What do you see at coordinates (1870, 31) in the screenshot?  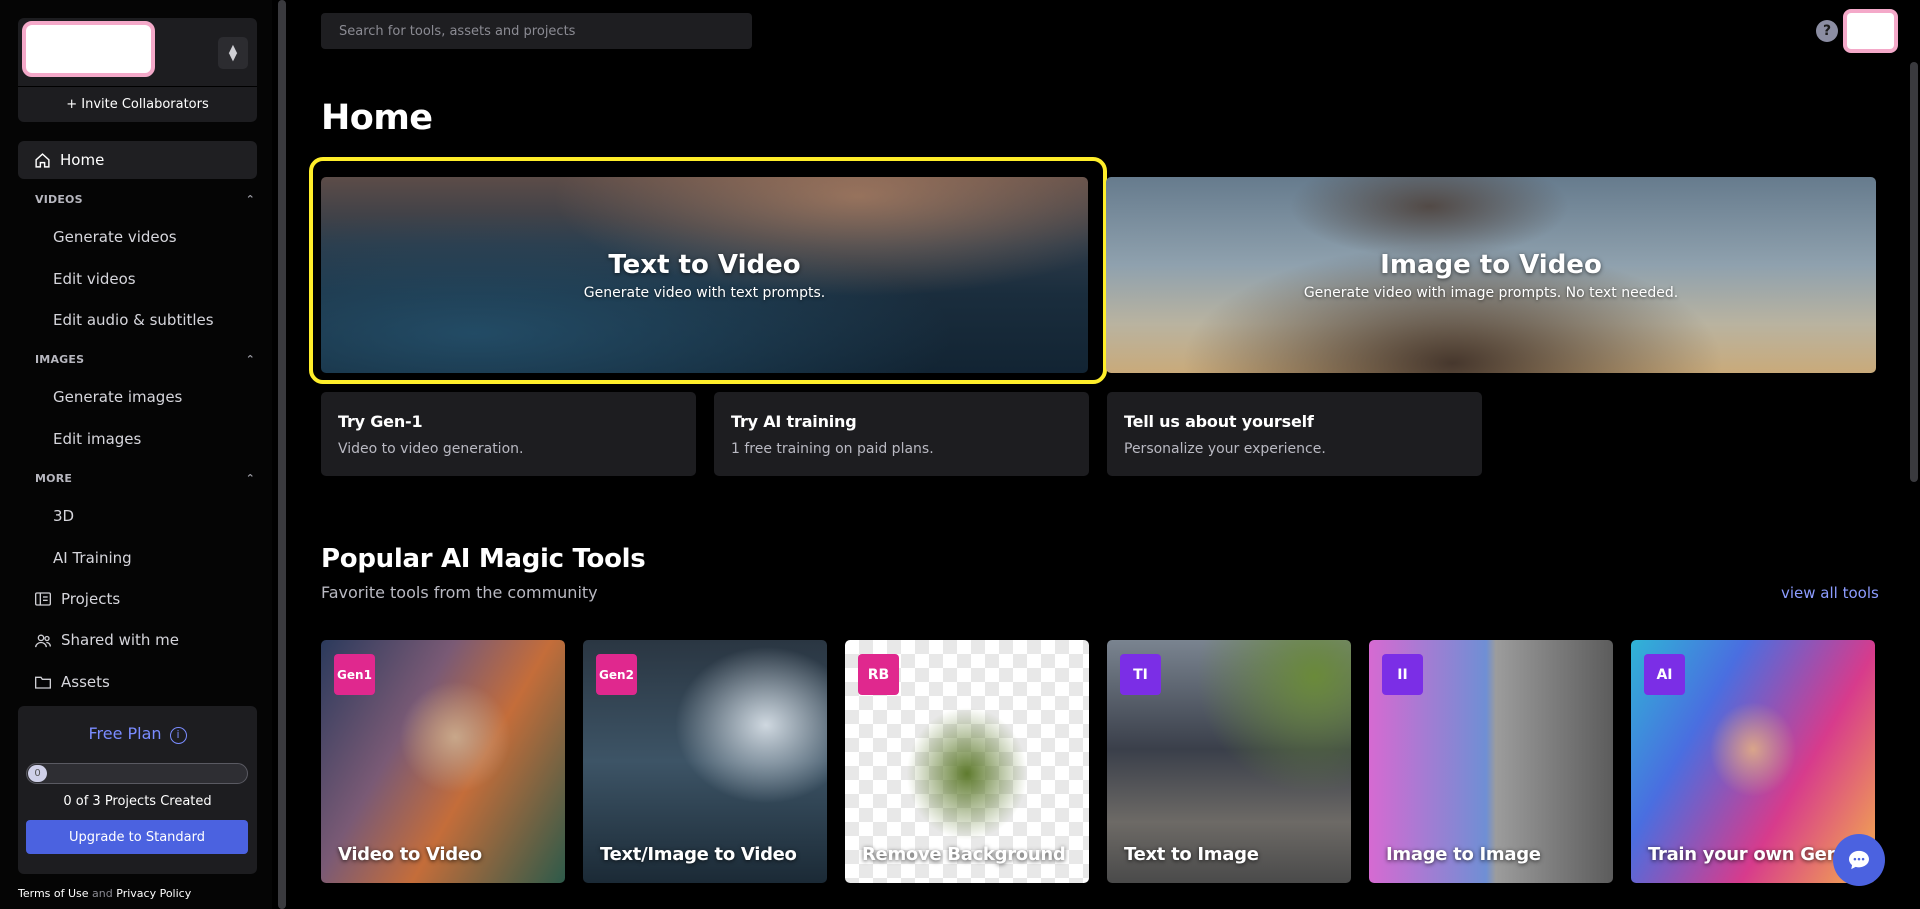 I see `avatar` at bounding box center [1870, 31].